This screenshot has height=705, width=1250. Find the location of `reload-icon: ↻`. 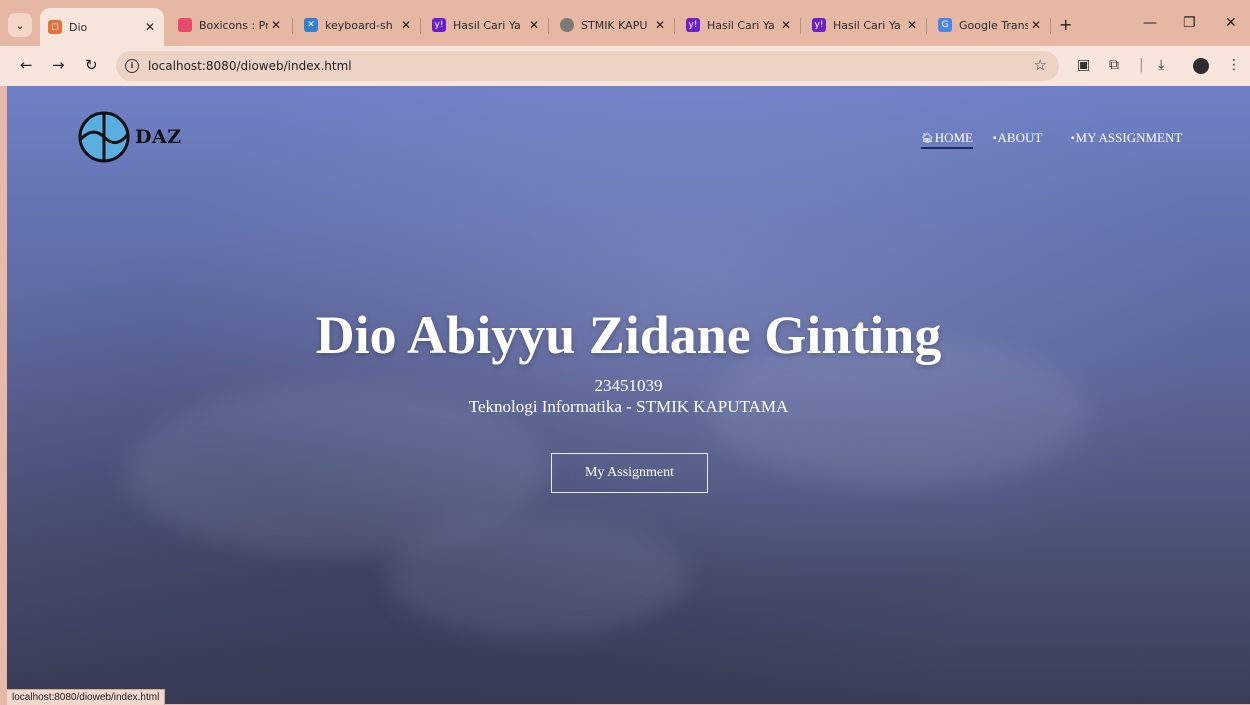

reload-icon: ↻ is located at coordinates (91, 65).